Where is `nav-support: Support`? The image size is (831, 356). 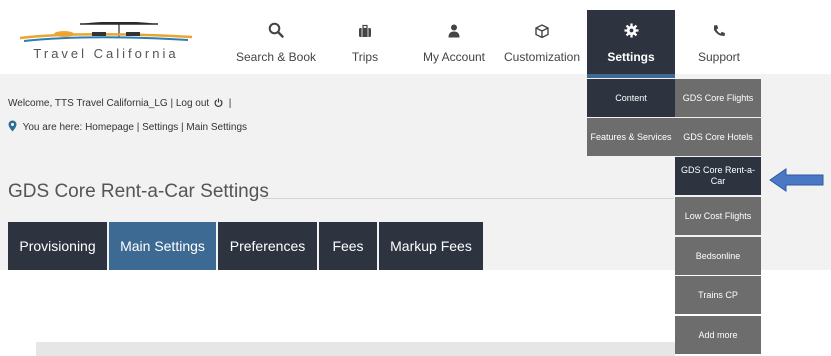
nav-support: Support is located at coordinates (719, 42).